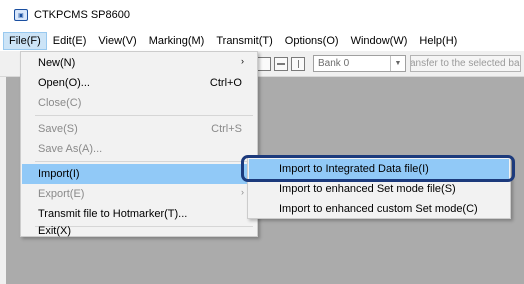  What do you see at coordinates (281, 64) in the screenshot?
I see `toolbar-layout-icon` at bounding box center [281, 64].